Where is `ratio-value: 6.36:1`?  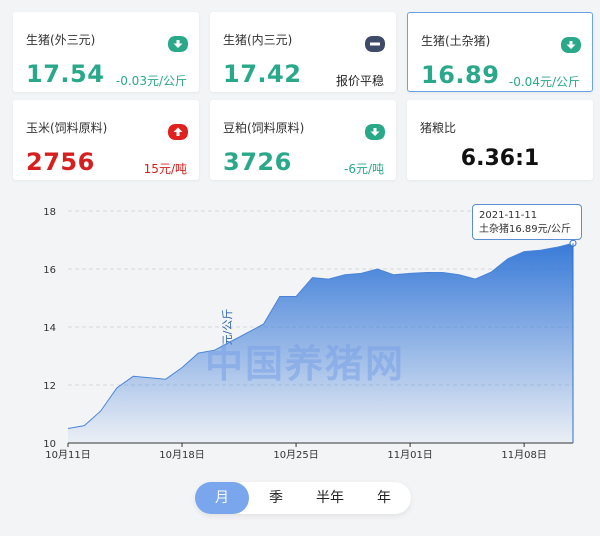 ratio-value: 6.36:1 is located at coordinates (500, 158).